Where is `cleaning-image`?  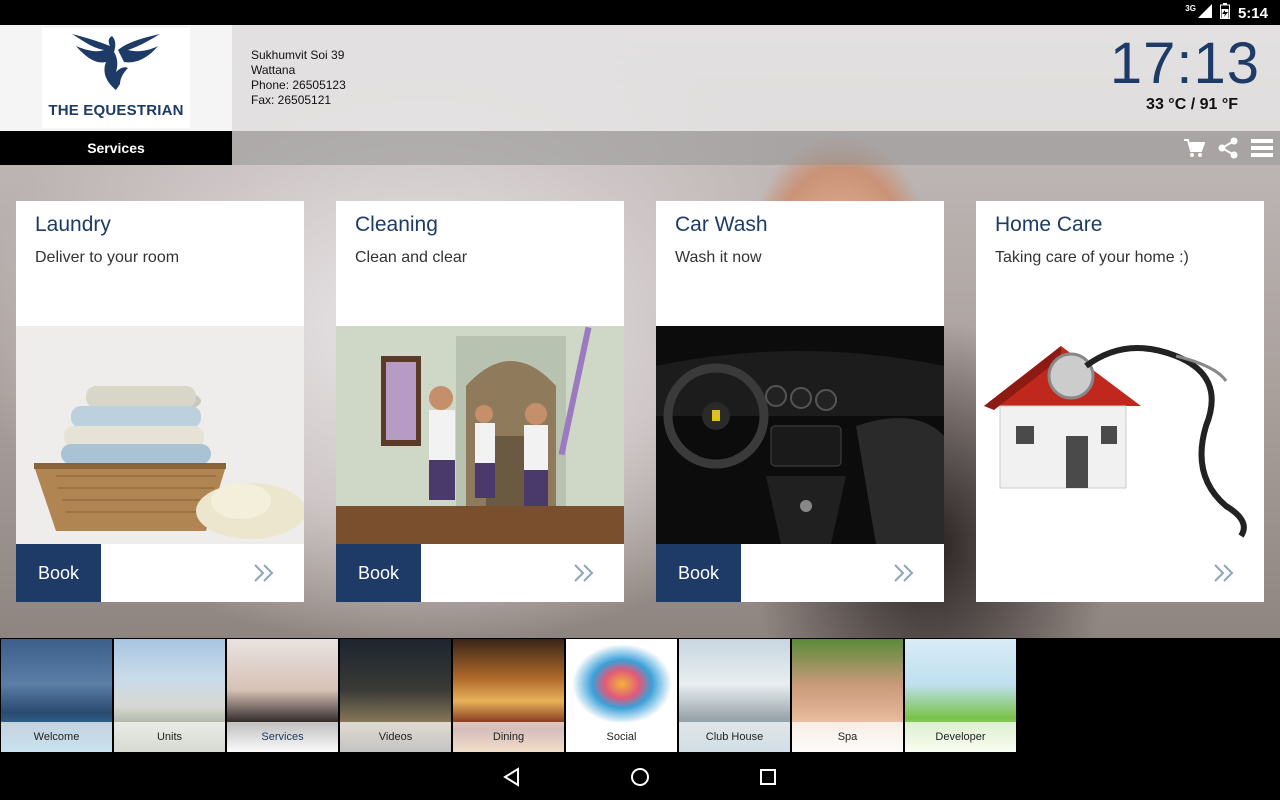
cleaning-image is located at coordinates (480, 435).